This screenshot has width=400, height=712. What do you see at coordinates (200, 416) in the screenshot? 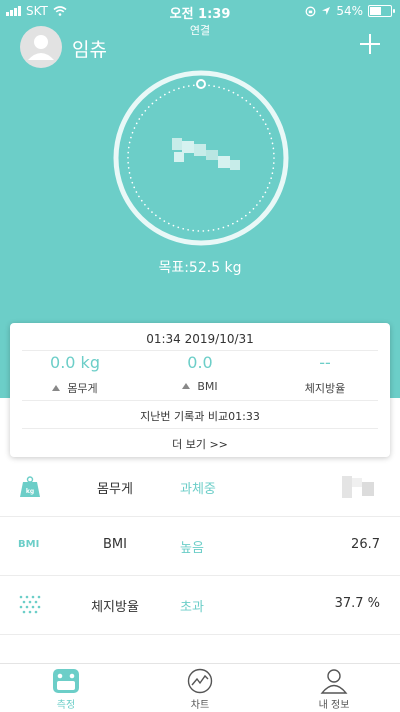
I see `compare-text: 지난번 기록과 비교01:33` at bounding box center [200, 416].